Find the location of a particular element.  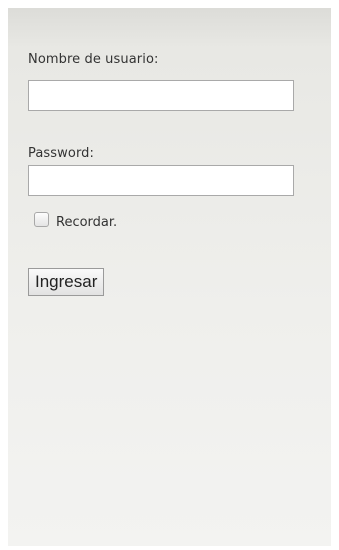

username-label: Nombre de usuario: is located at coordinates (93, 59).